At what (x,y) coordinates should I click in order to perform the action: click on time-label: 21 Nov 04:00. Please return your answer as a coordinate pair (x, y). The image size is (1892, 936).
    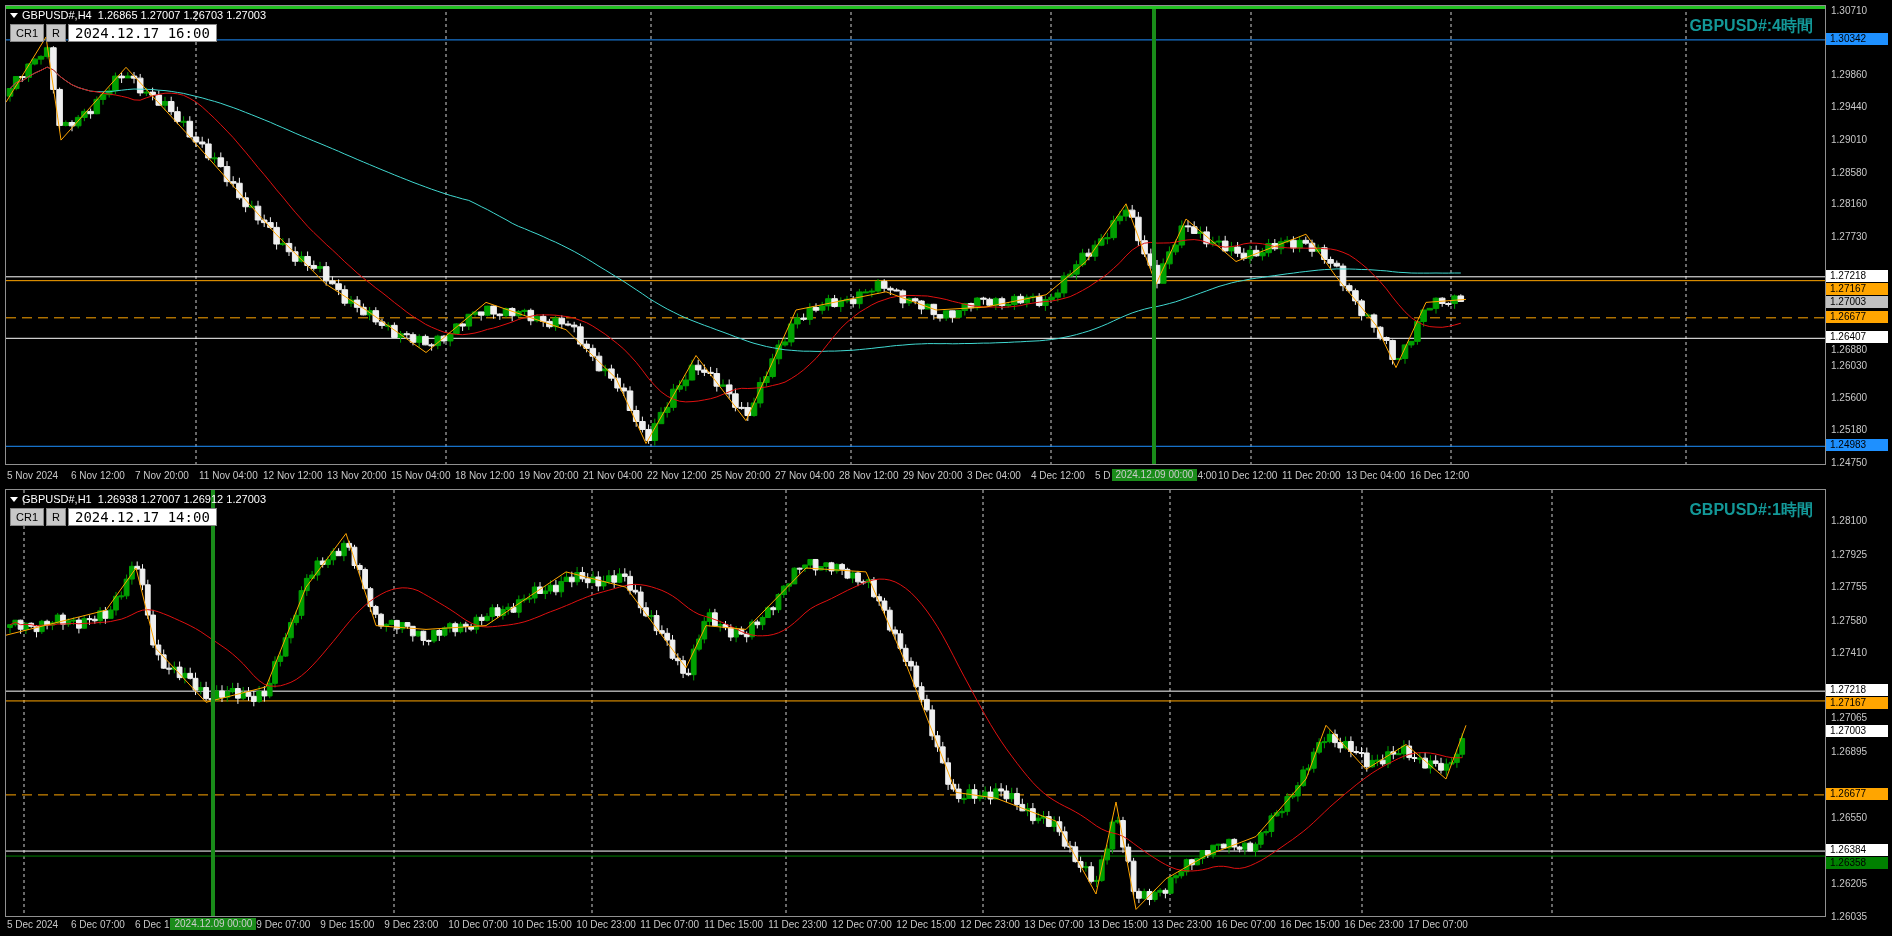
    Looking at the image, I should click on (613, 475).